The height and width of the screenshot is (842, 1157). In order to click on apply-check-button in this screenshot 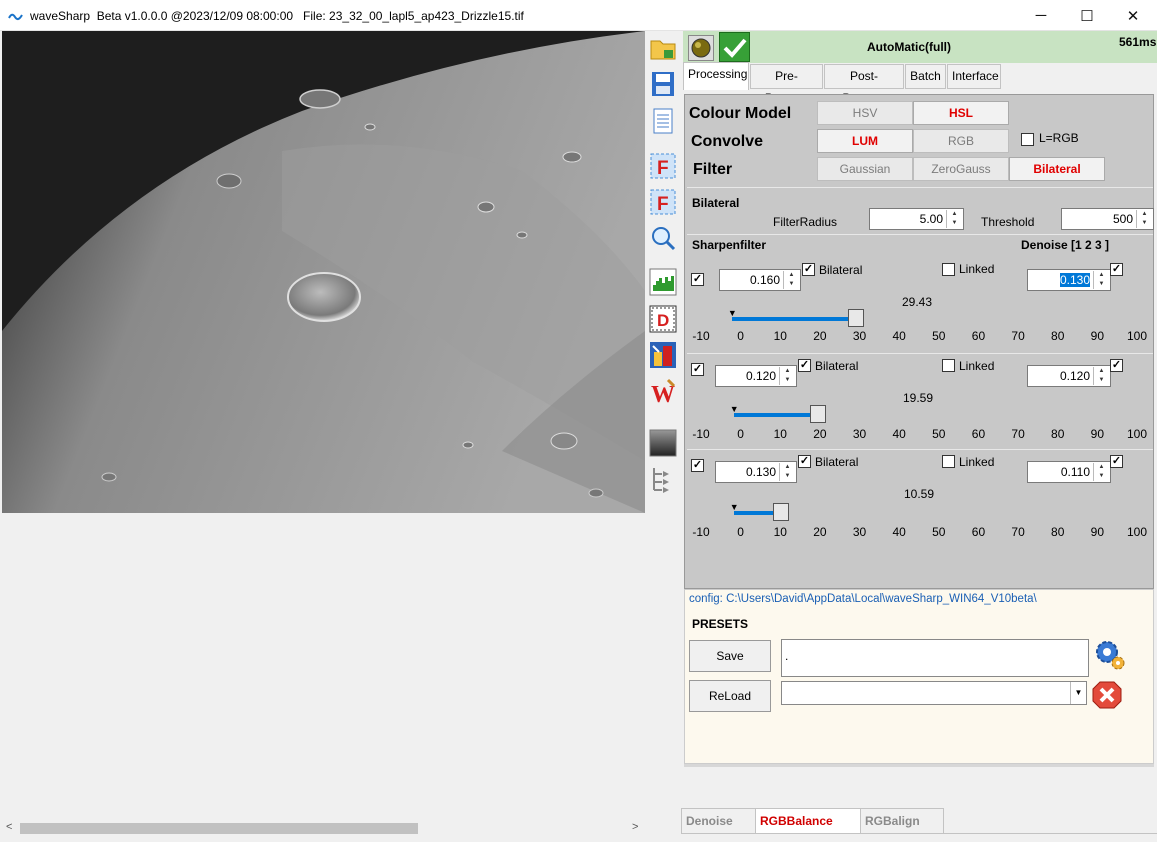, I will do `click(734, 47)`.